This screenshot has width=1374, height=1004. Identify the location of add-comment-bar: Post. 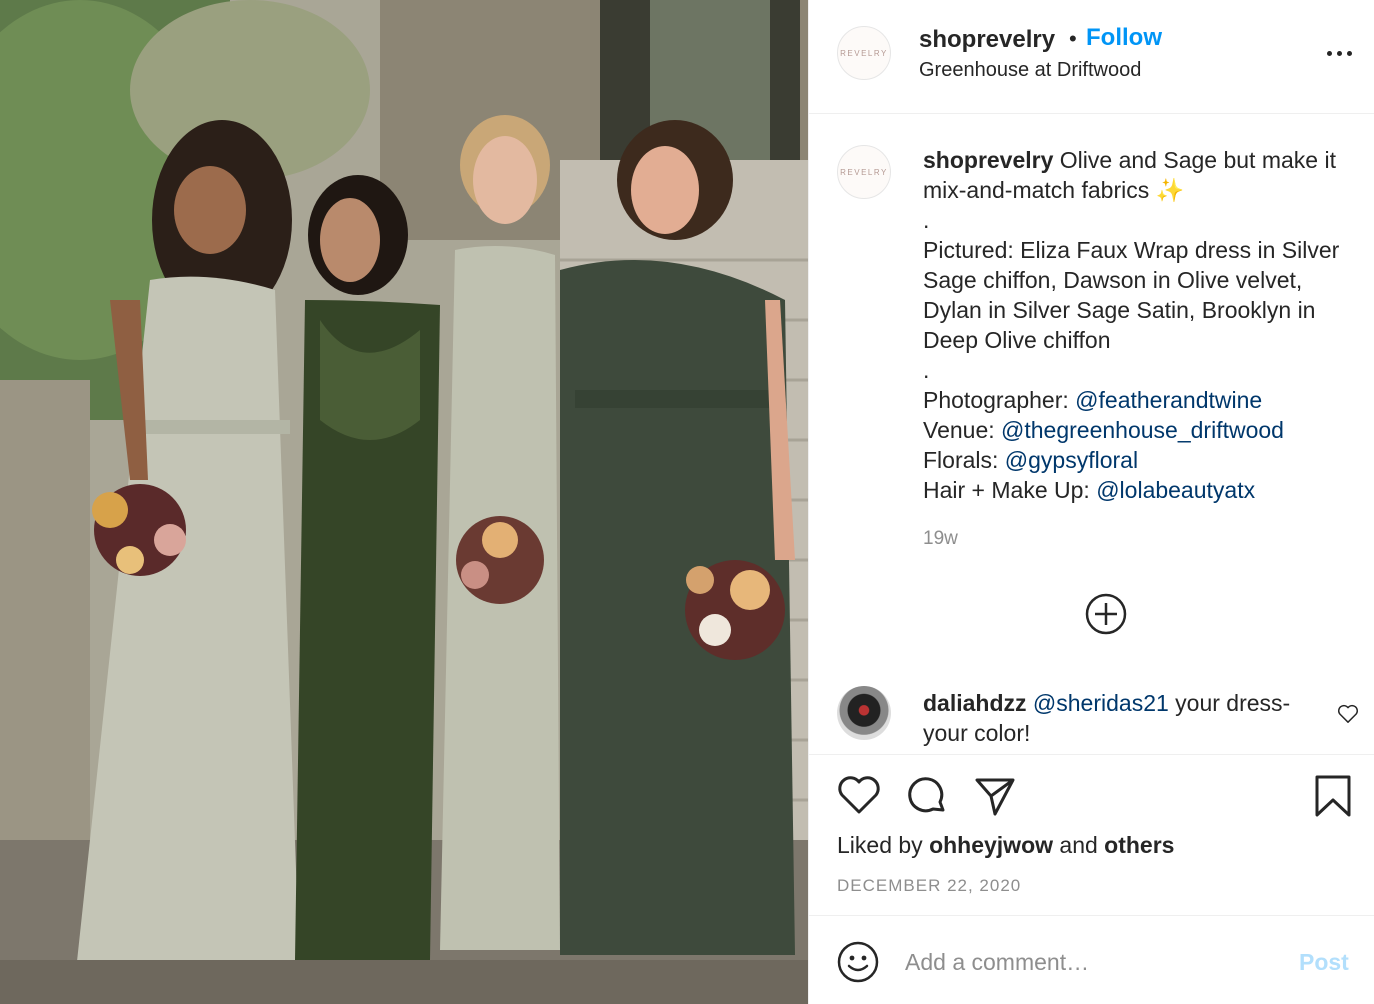
(1091, 960).